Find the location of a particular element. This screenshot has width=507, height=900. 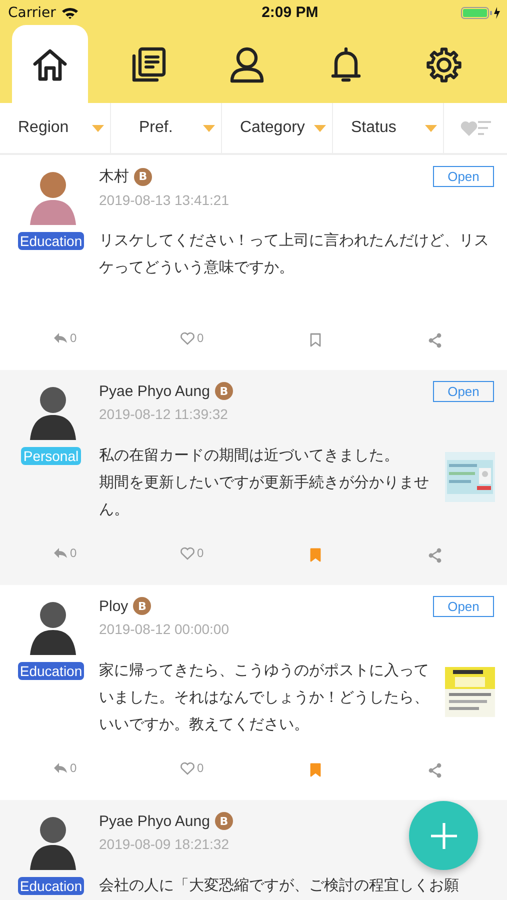

post-date: 2019-08-13 13:41:21 is located at coordinates (164, 200).